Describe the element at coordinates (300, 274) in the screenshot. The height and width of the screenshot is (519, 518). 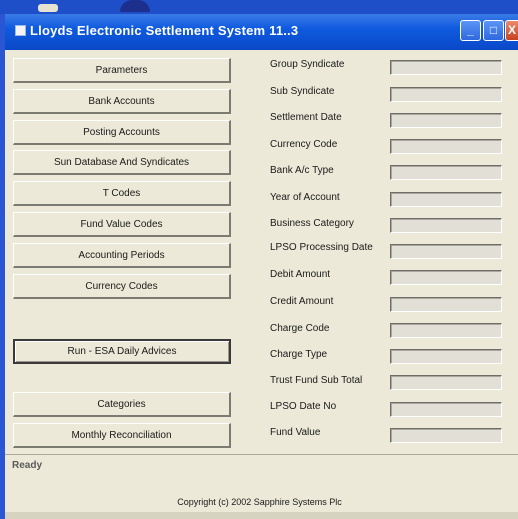
I see `debit-amount-label: Debit Amount` at that location.